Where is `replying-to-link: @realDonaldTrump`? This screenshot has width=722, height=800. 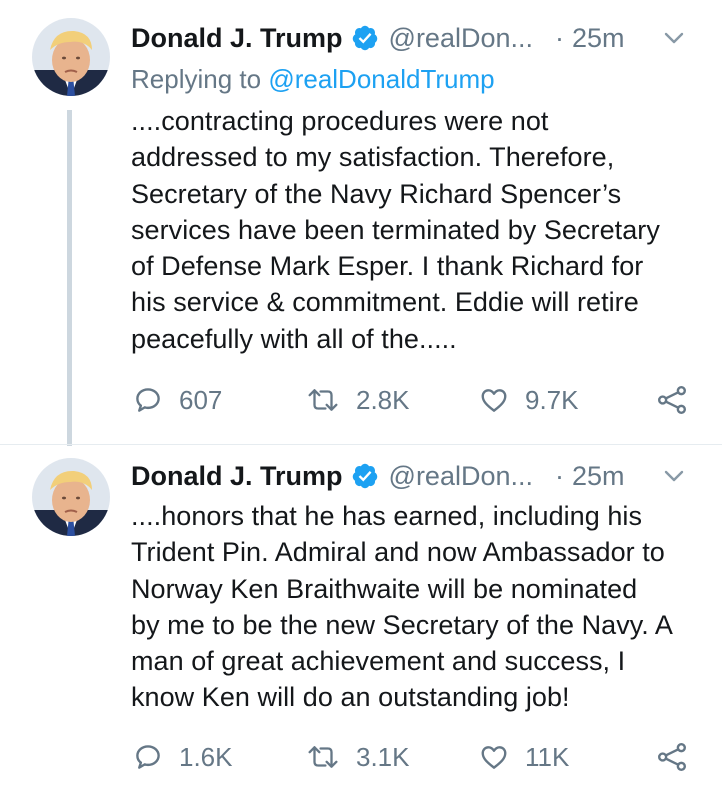
replying-to-link: @realDonaldTrump is located at coordinates (381, 79).